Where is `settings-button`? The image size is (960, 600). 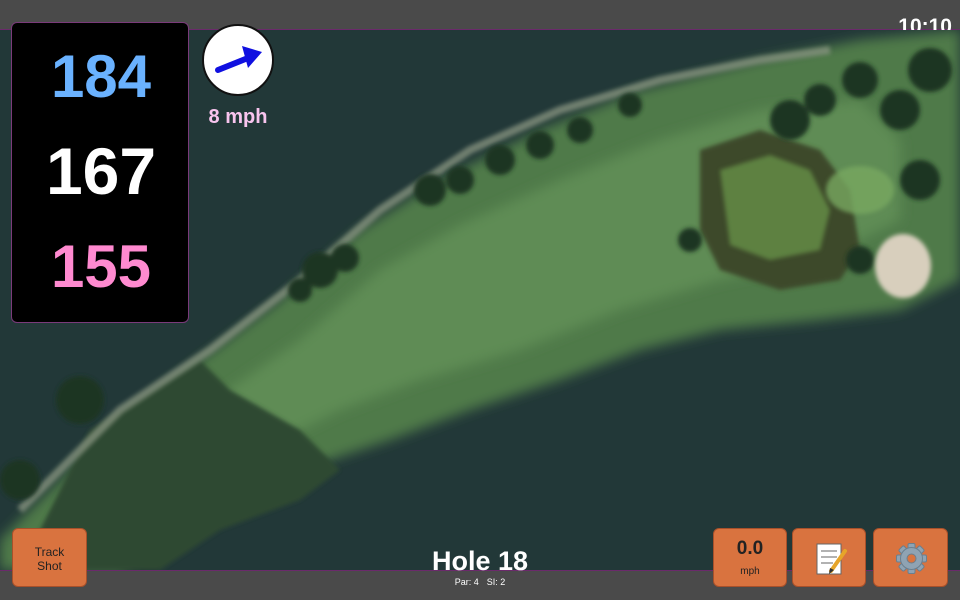
settings-button is located at coordinates (910, 557).